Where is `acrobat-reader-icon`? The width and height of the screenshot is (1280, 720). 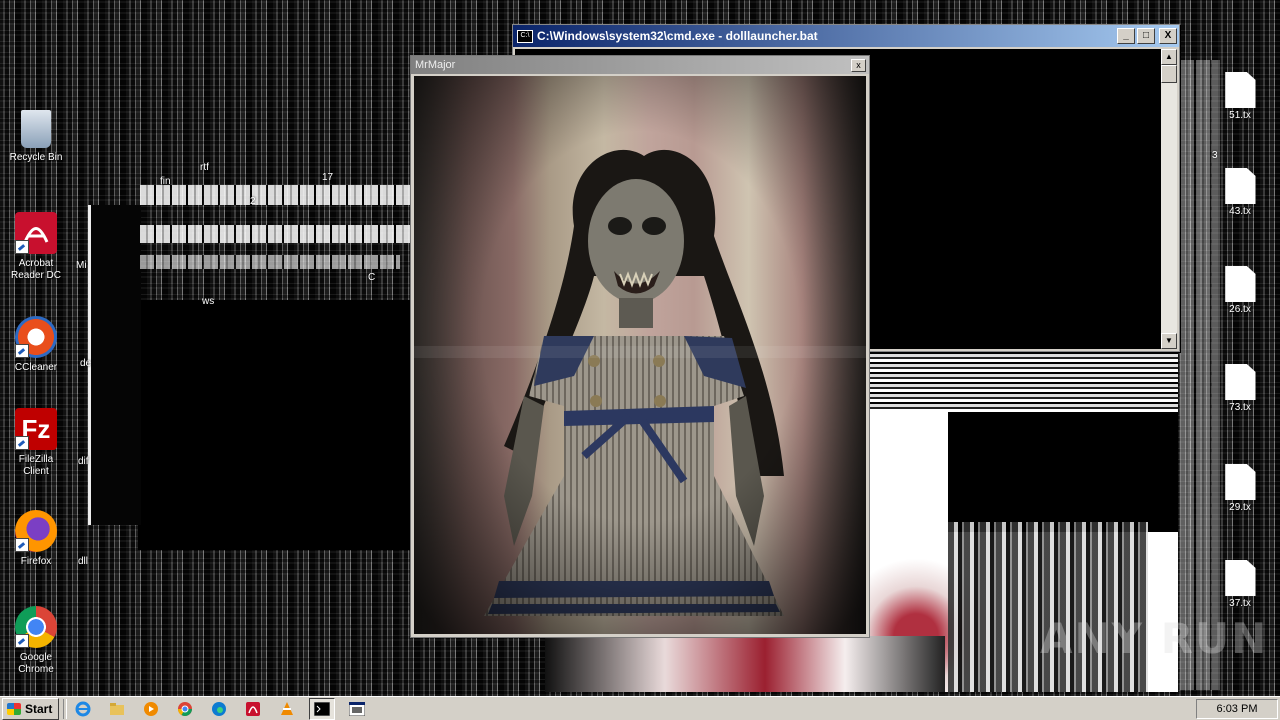 acrobat-reader-icon is located at coordinates (36, 233).